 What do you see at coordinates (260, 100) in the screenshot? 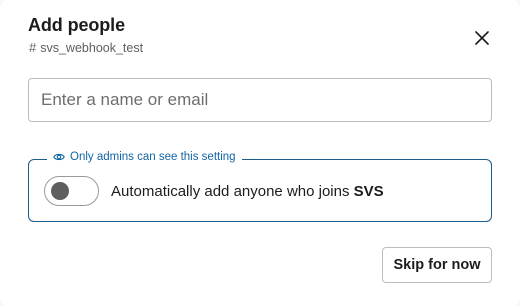
I see `search-input` at bounding box center [260, 100].